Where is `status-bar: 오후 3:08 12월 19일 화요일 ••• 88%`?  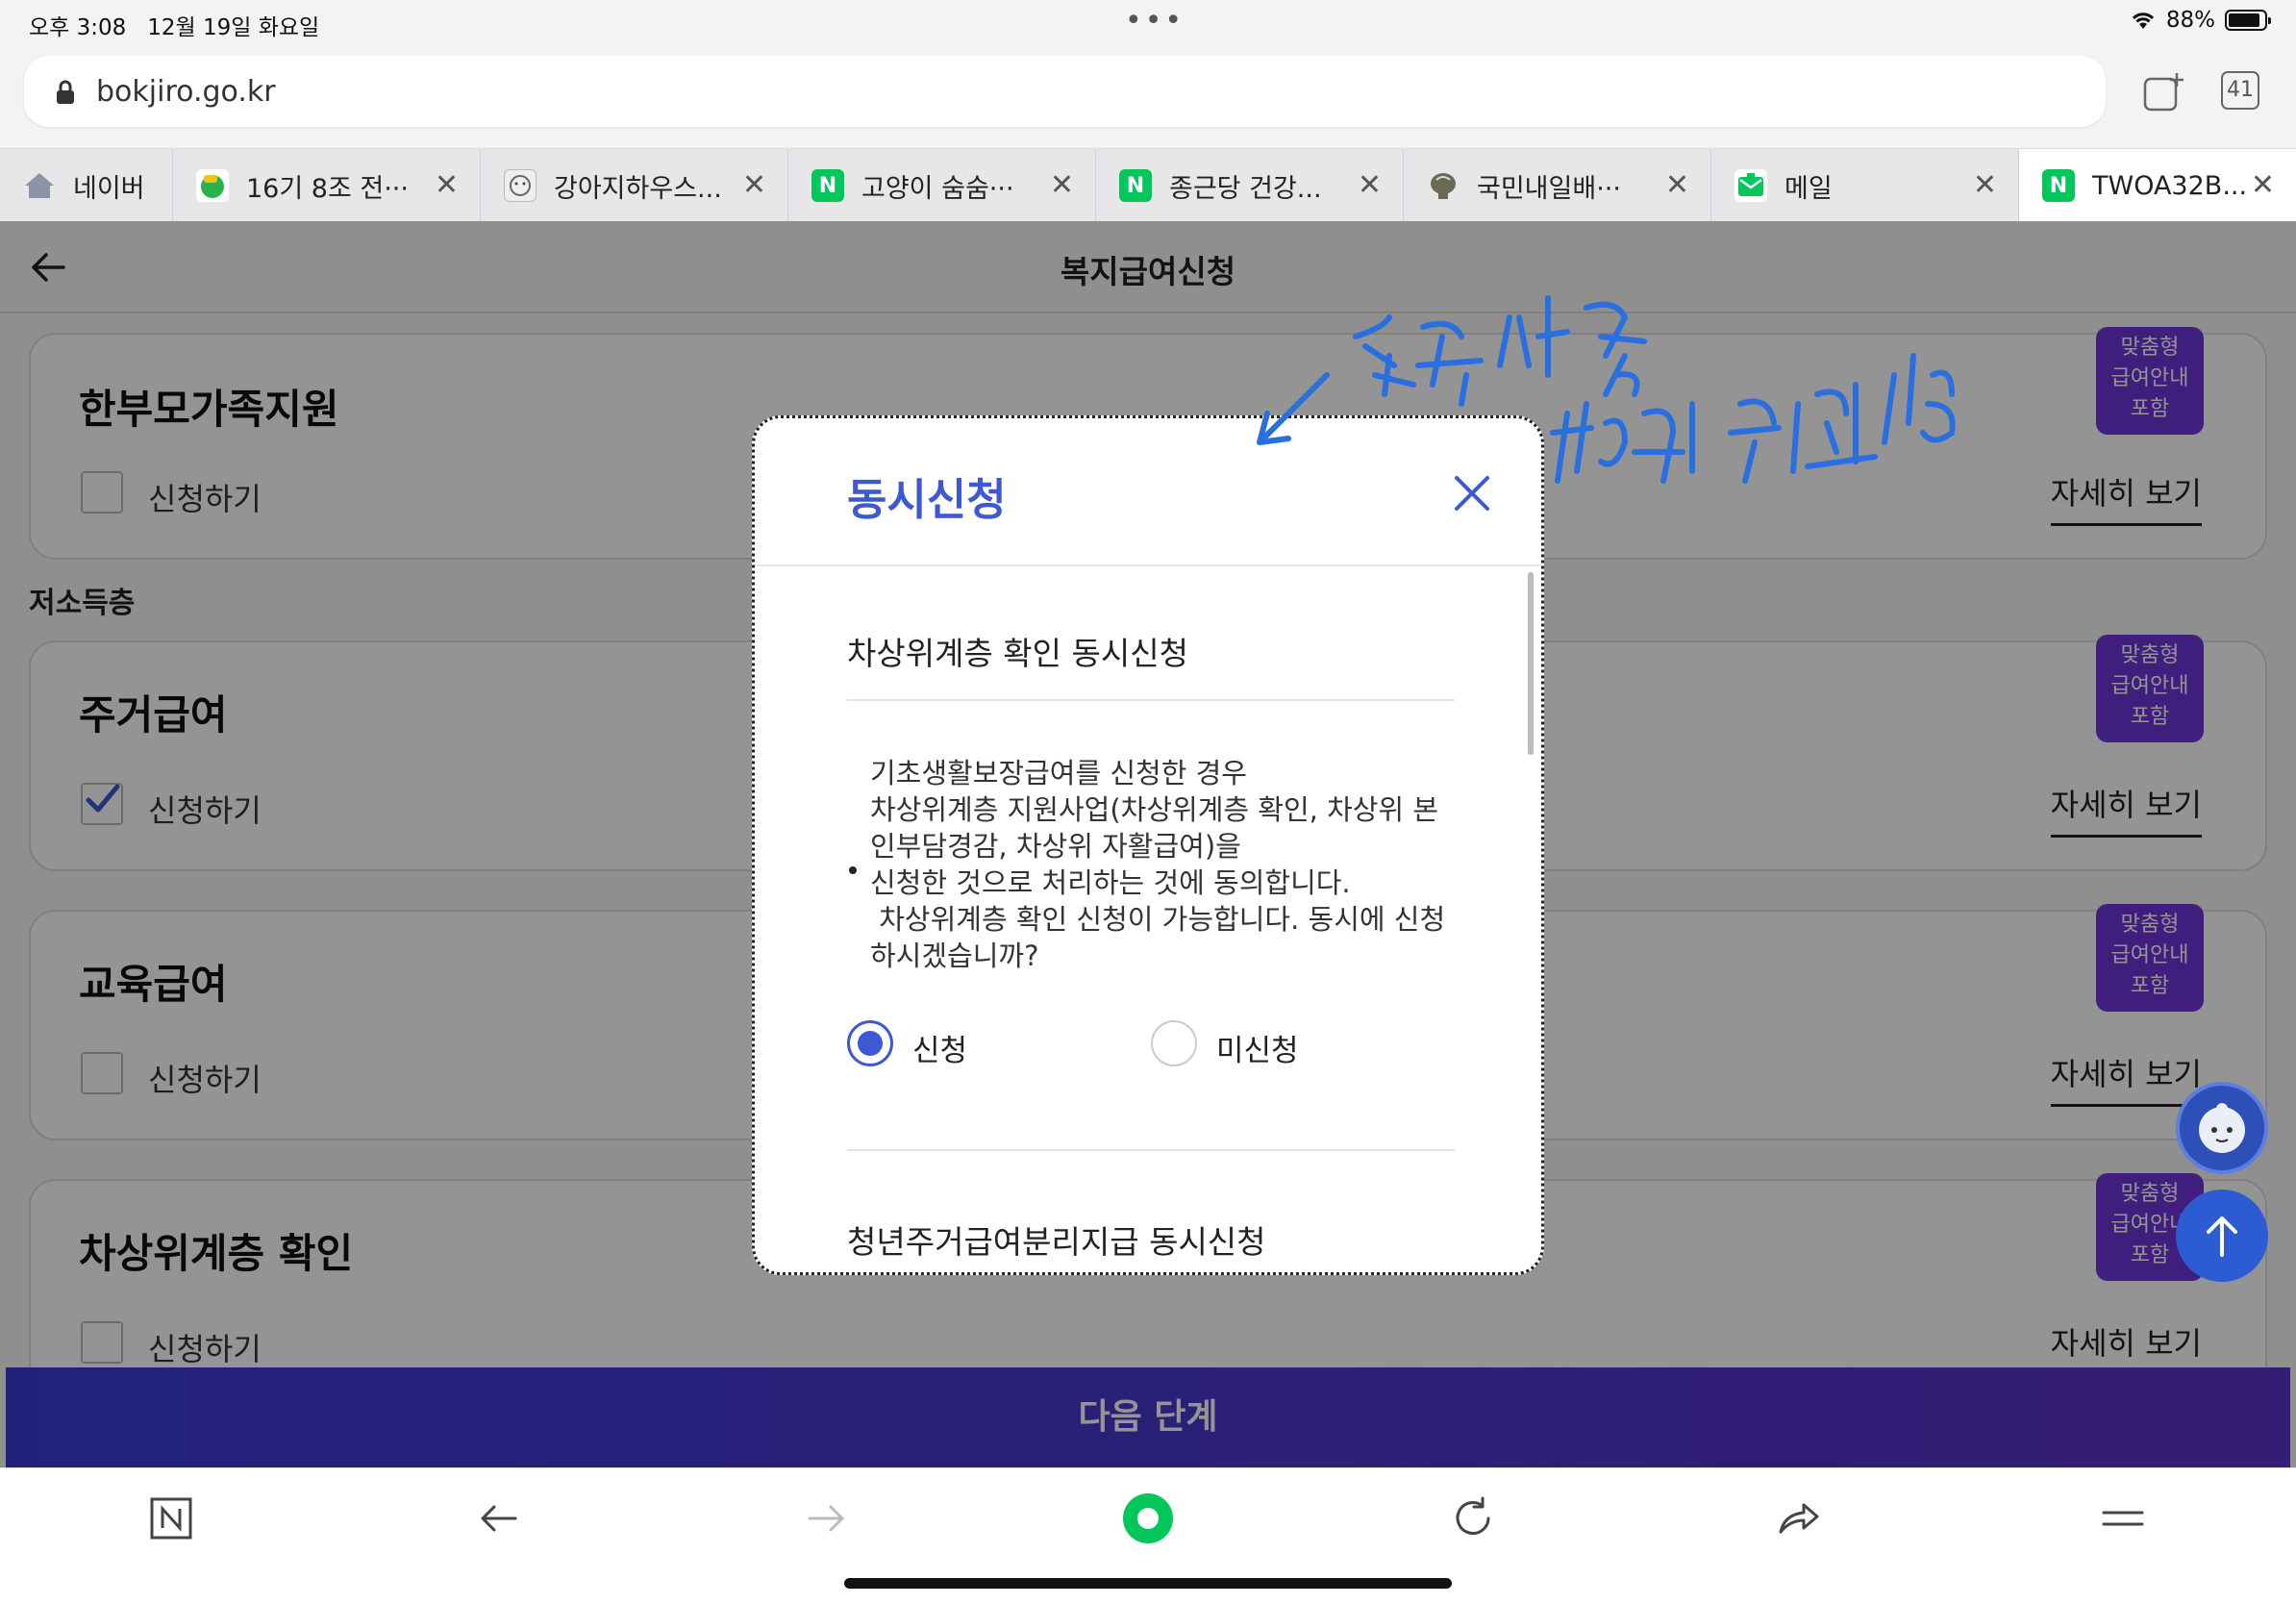
status-bar: 오후 3:08 12월 19일 화요일 ••• 88% is located at coordinates (1148, 22).